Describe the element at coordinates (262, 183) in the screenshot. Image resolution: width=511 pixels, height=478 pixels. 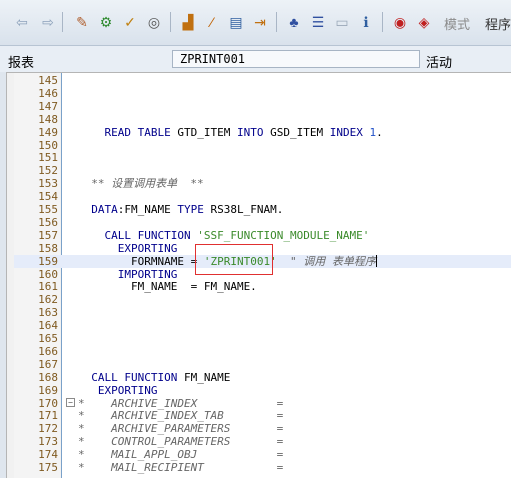
I see `code-line: 153 ** 设置调用表单 **` at that location.